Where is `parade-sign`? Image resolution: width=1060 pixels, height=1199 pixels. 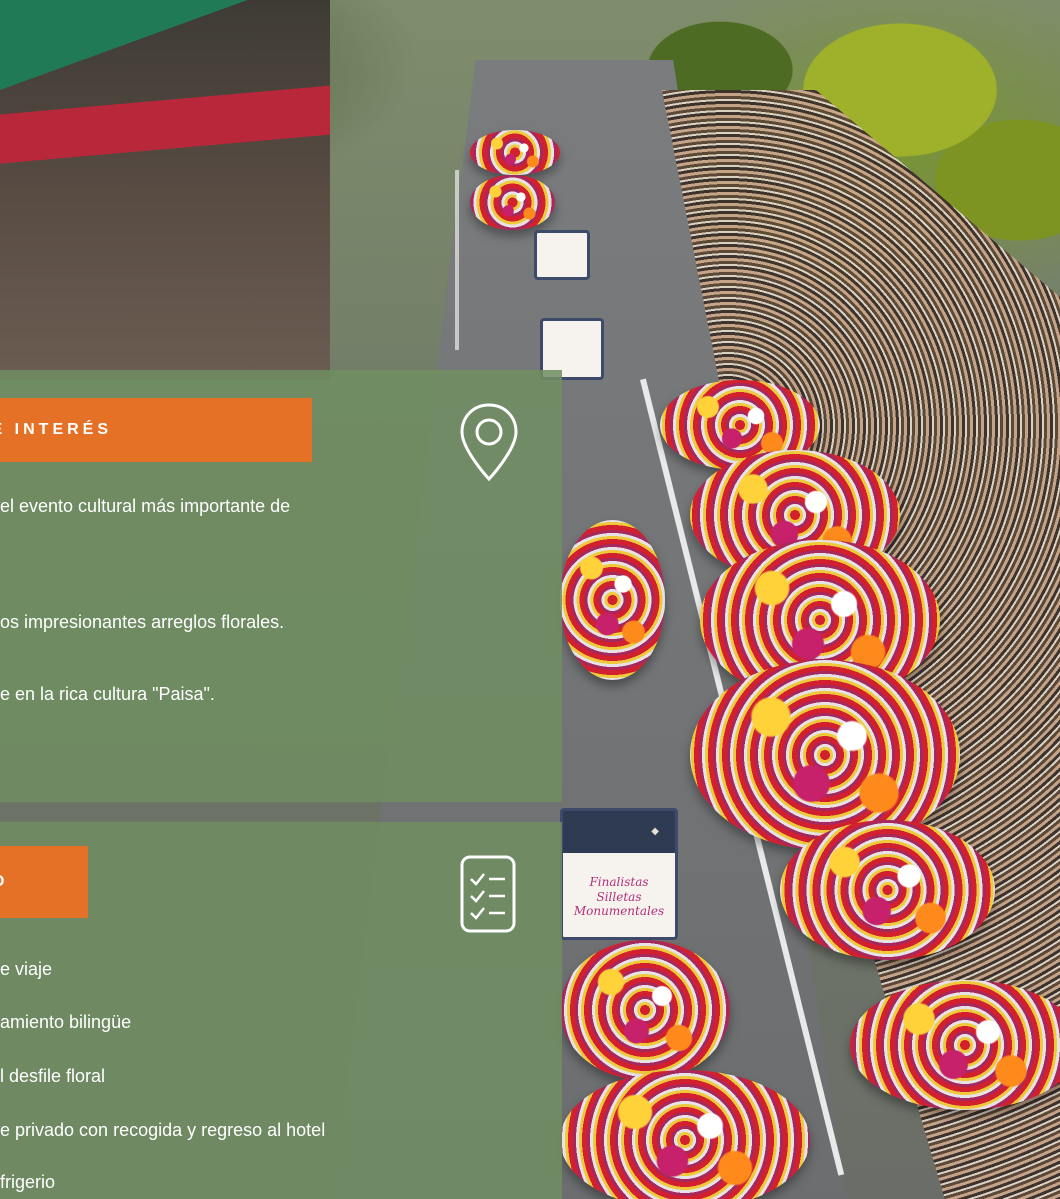 parade-sign is located at coordinates (562, 255).